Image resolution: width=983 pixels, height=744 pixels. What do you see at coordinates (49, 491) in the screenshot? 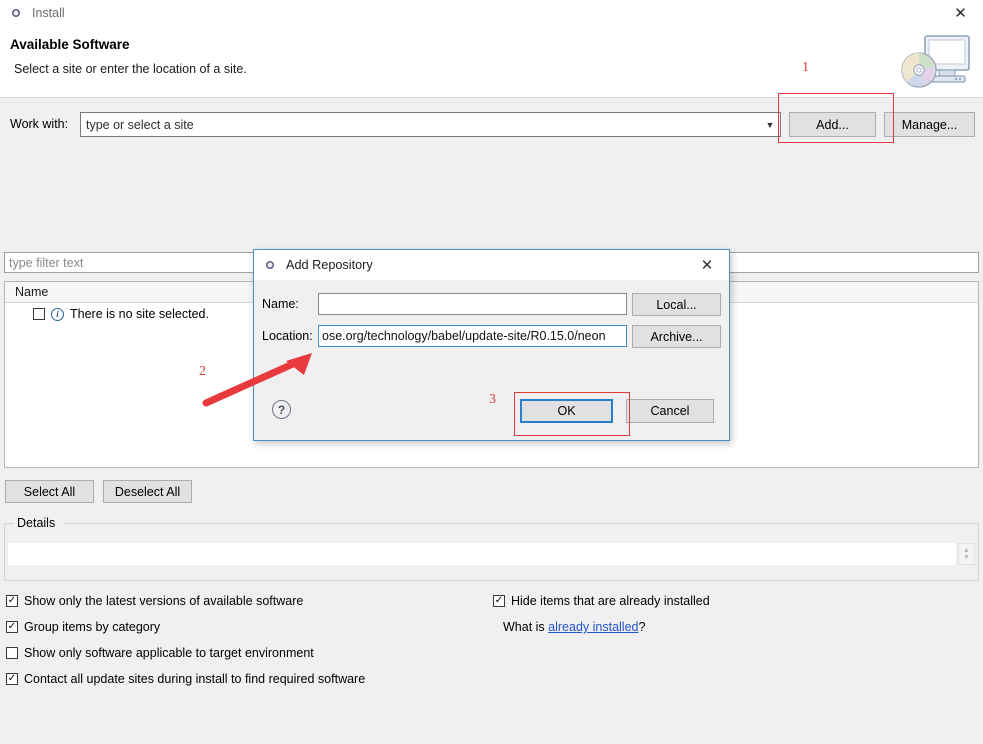
I see `select-all-button: Select All` at bounding box center [49, 491].